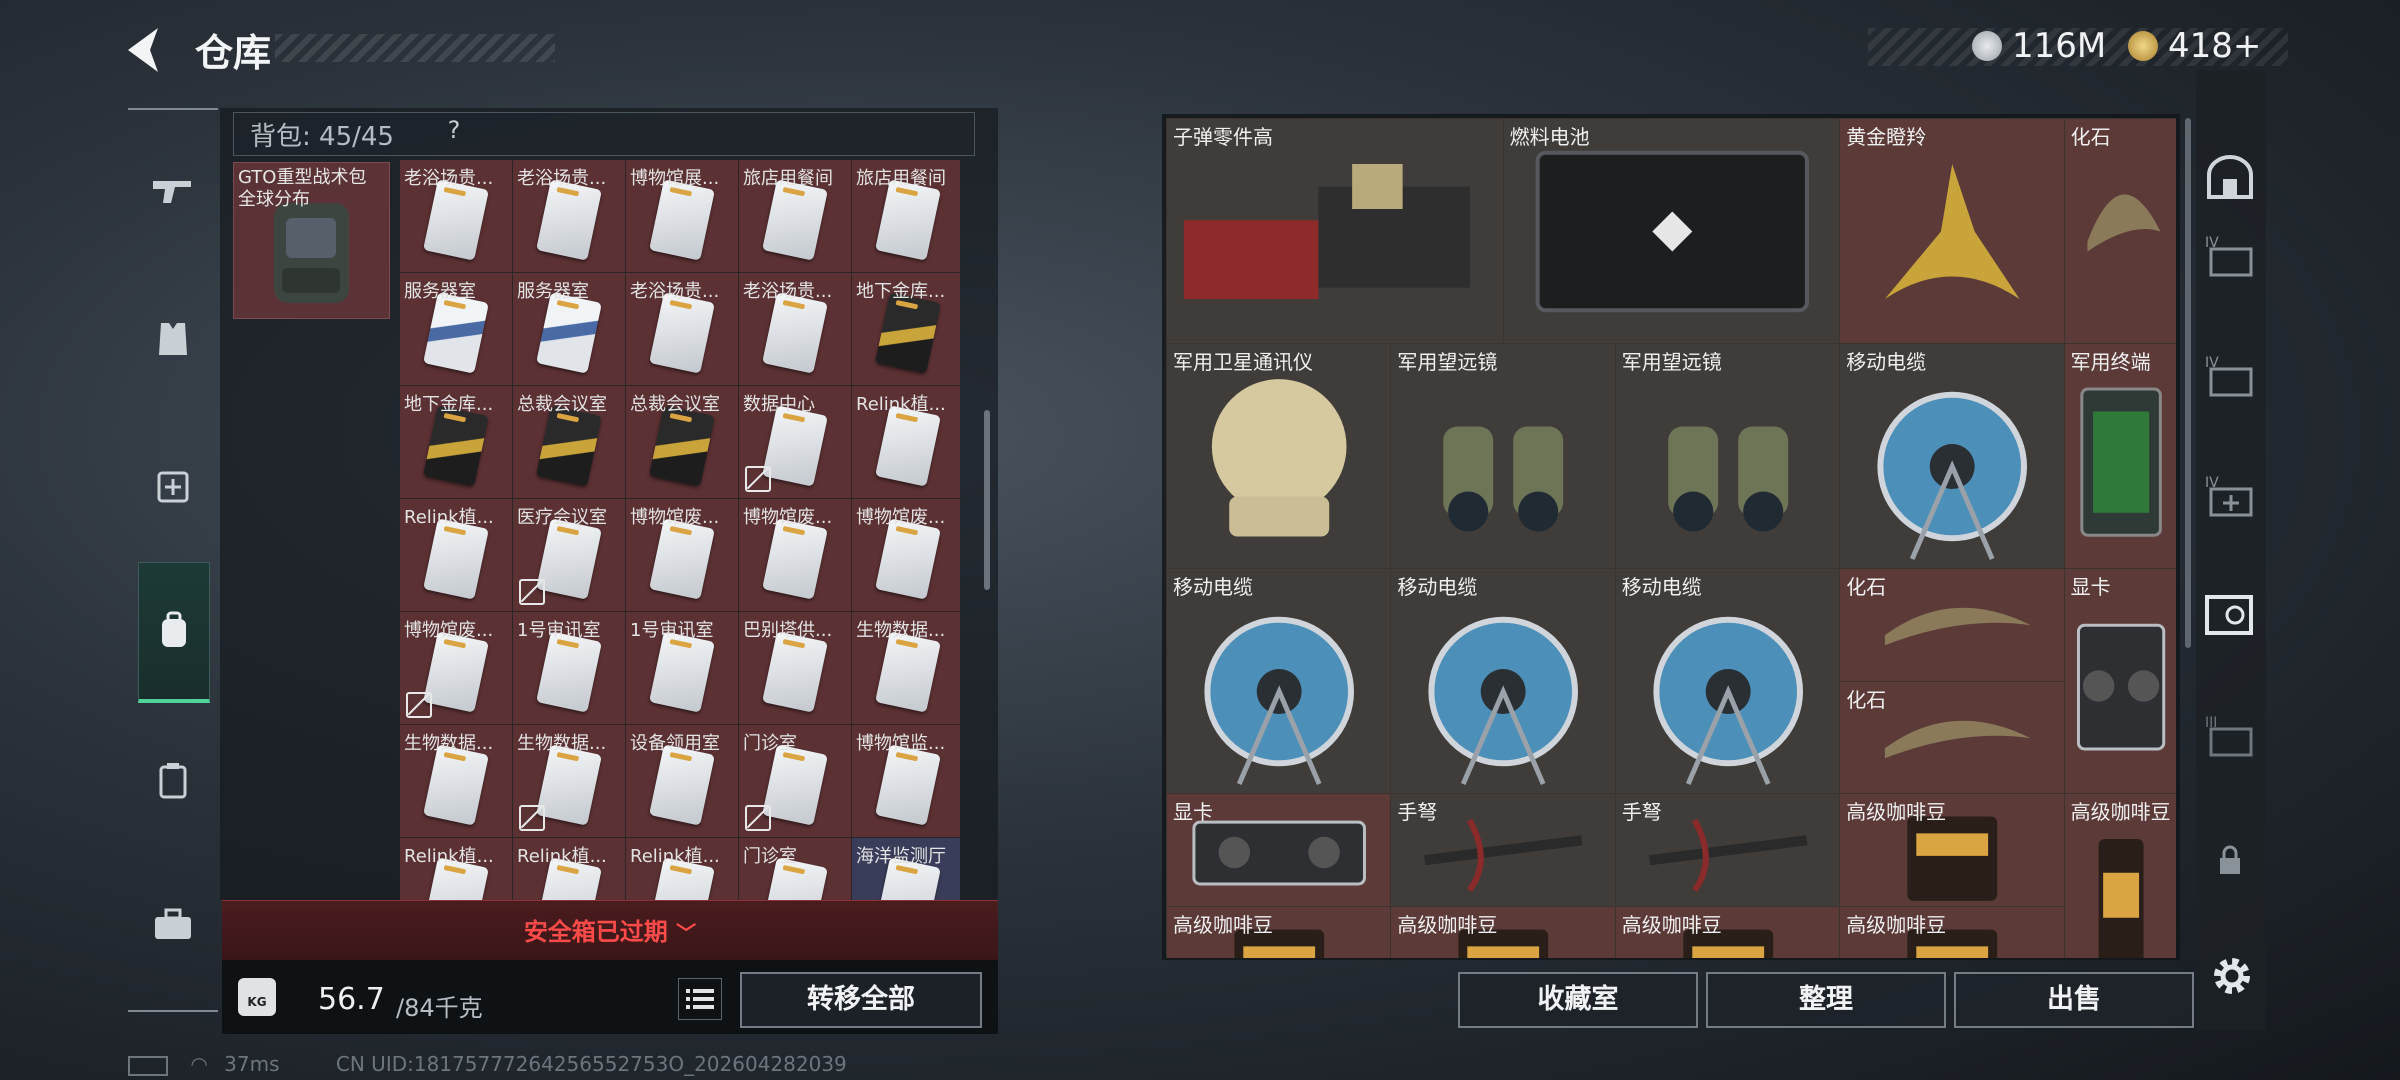 The width and height of the screenshot is (2400, 1080). I want to click on stash-scrollbar, so click(2188, 383).